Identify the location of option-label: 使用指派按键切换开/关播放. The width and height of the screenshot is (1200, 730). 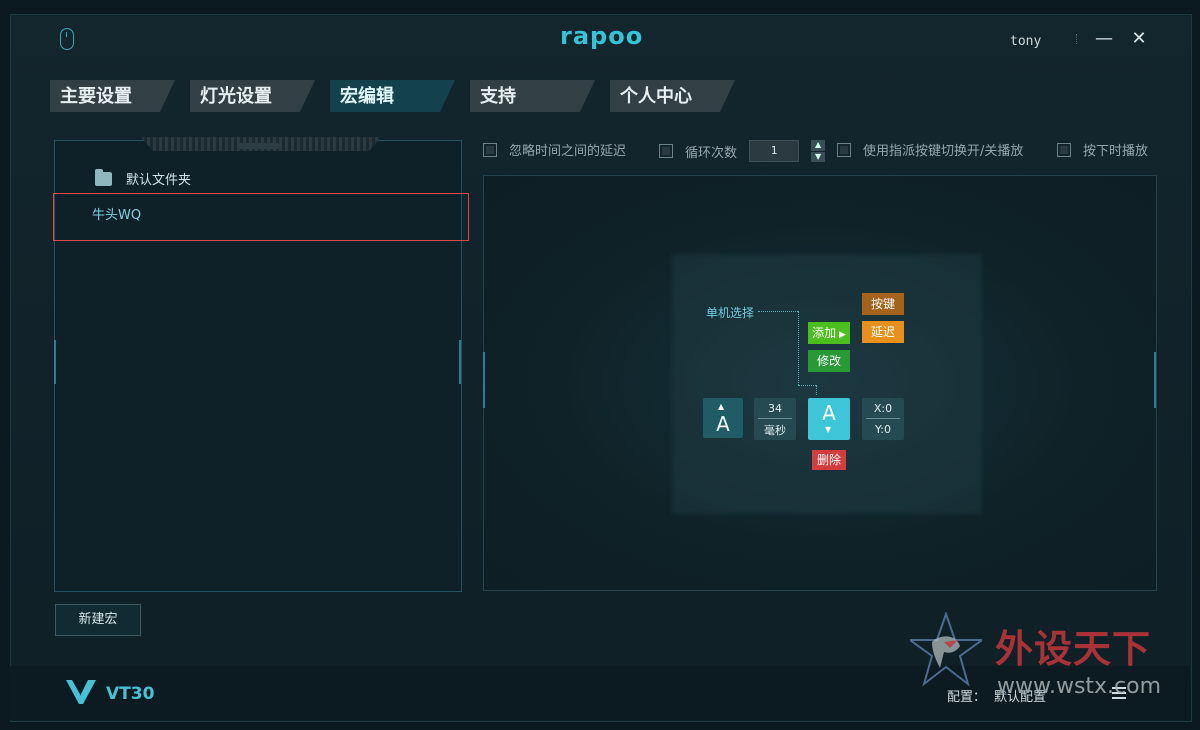
(943, 151).